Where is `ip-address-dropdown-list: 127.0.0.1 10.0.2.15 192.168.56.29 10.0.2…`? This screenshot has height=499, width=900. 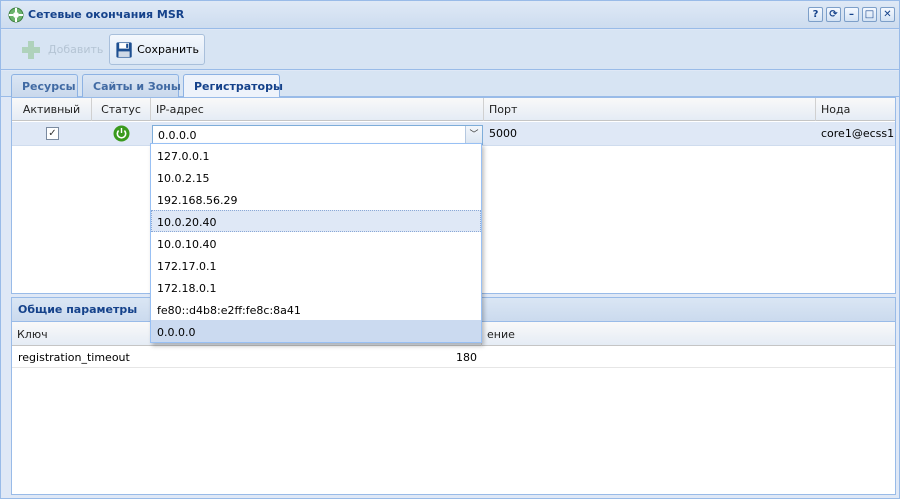 ip-address-dropdown-list: 127.0.0.1 10.0.2.15 192.168.56.29 10.0.2… is located at coordinates (316, 243).